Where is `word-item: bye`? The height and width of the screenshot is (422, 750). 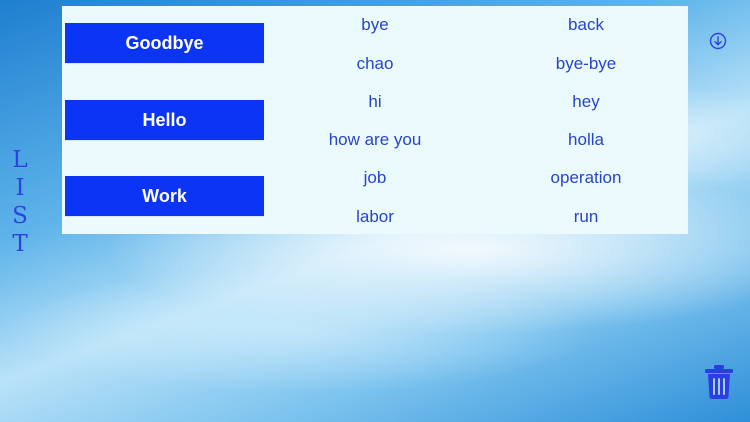
word-item: bye is located at coordinates (375, 25).